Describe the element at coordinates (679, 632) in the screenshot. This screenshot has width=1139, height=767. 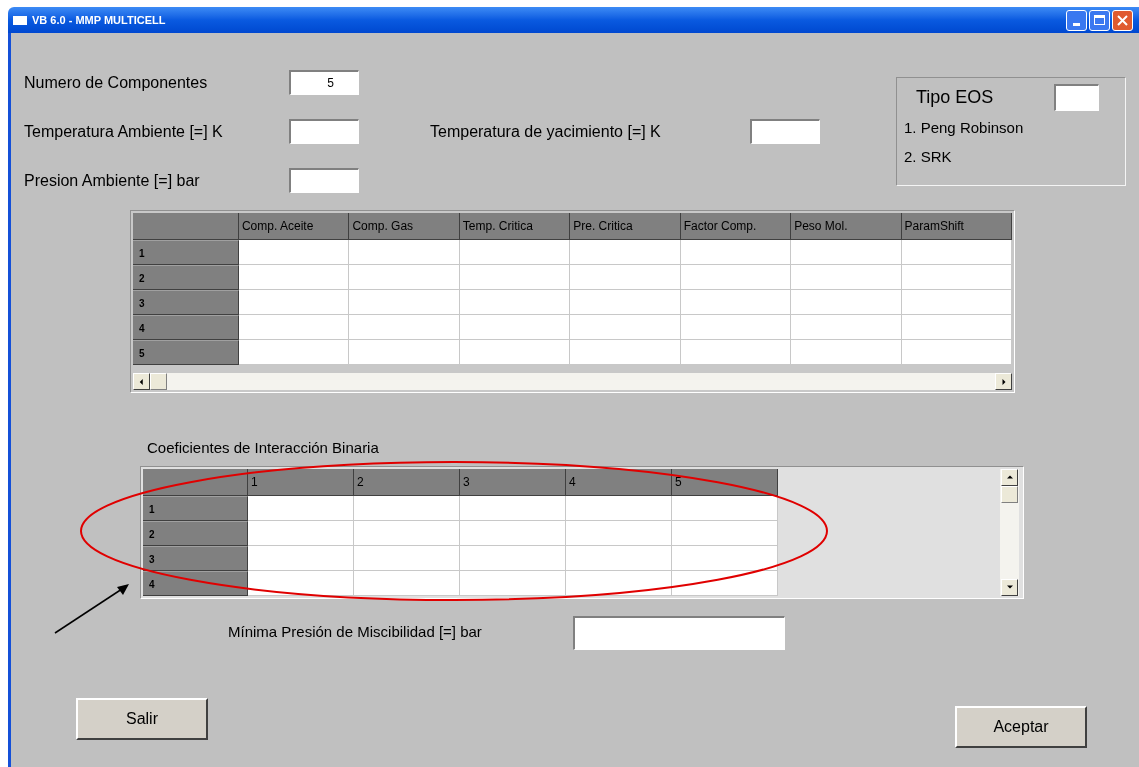
I see `mmp-field` at that location.